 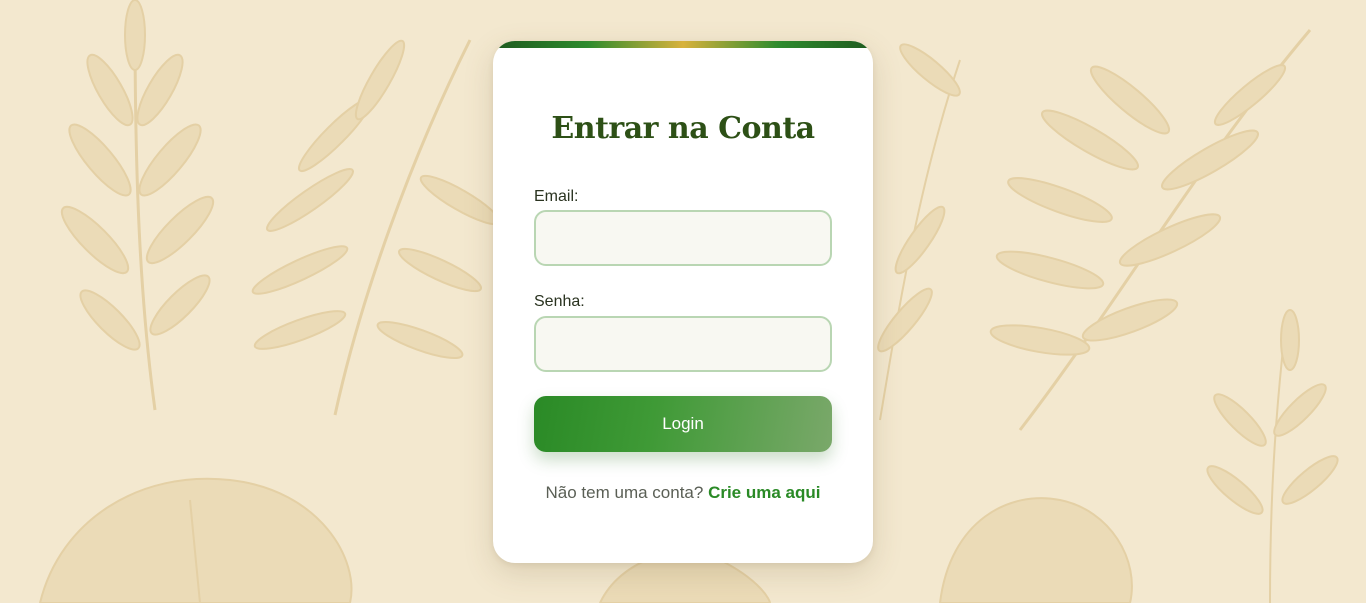 I want to click on email-label: Email:, so click(x=556, y=196).